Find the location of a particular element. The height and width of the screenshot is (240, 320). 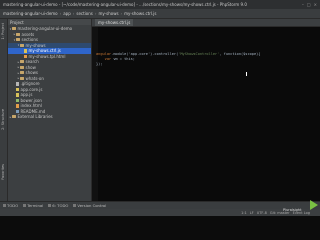

json-file-icon is located at coordinates (17, 100).